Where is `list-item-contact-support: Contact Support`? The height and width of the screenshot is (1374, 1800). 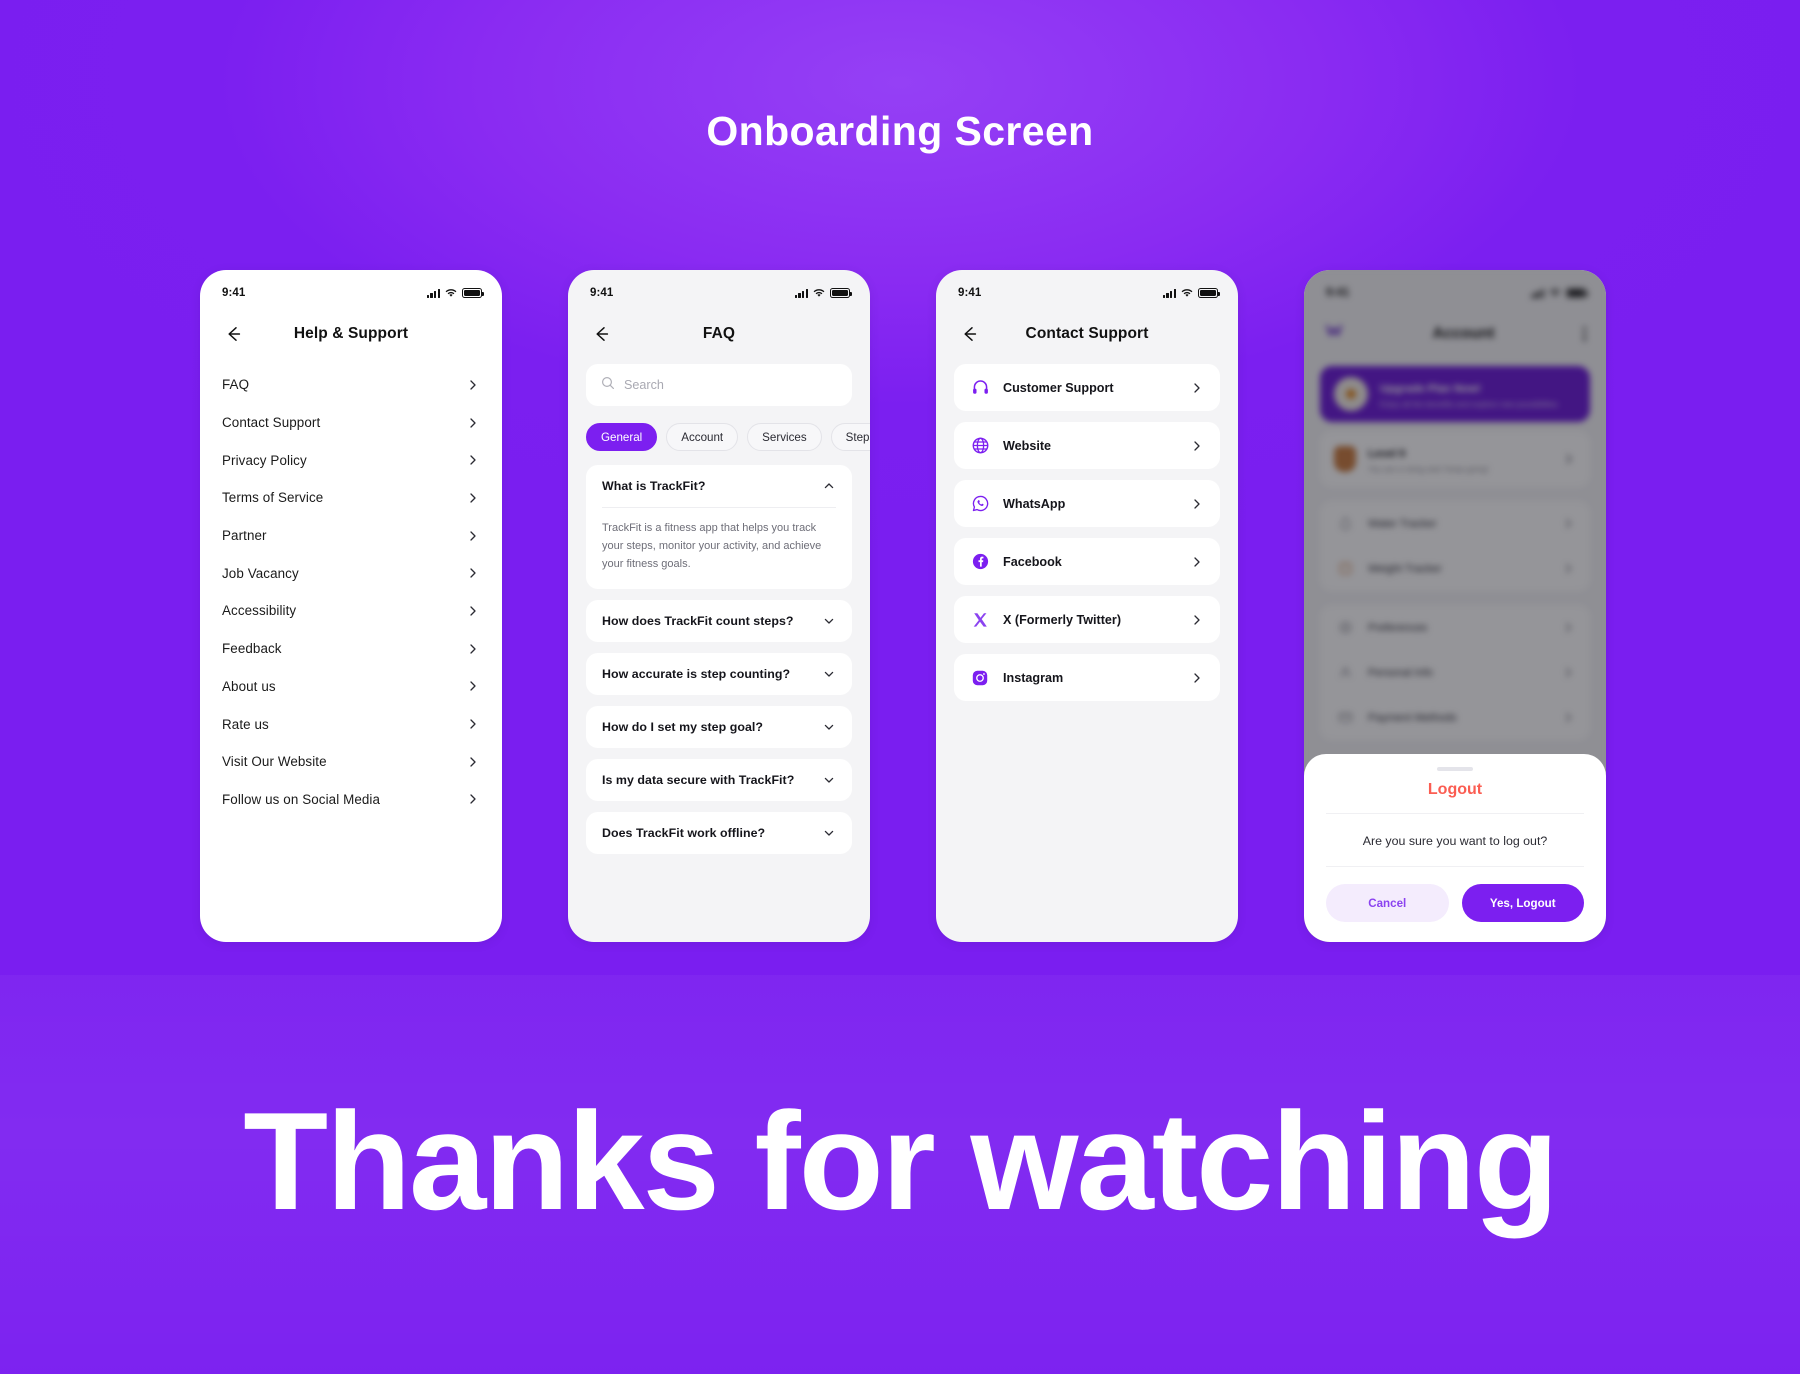 list-item-contact-support: Contact Support is located at coordinates (351, 423).